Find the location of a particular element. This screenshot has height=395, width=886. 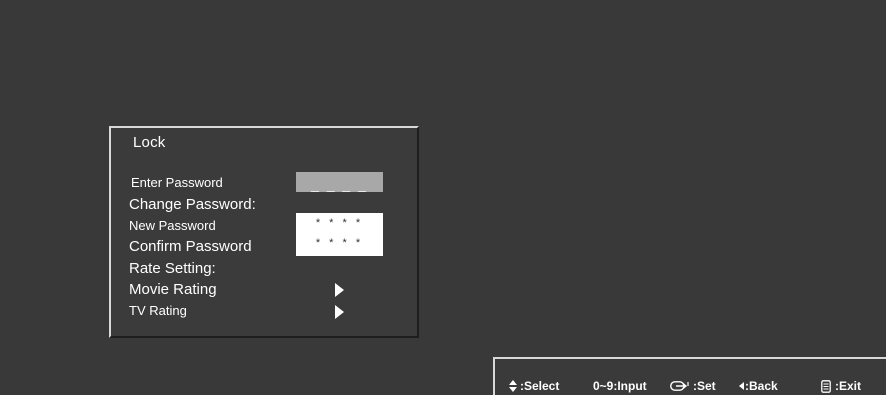

help-back-label: :Back is located at coordinates (761, 386).